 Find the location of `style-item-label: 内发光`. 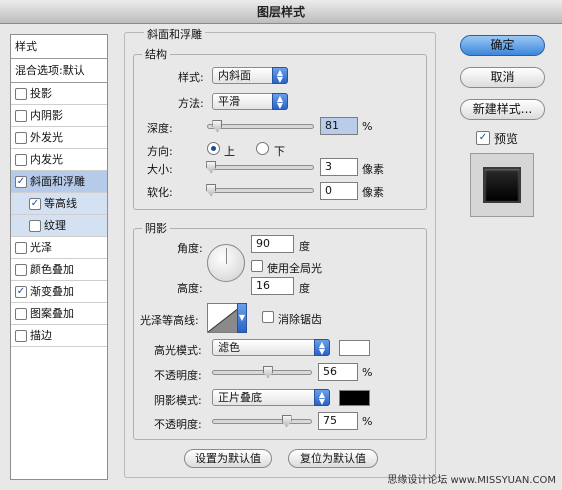

style-item-label: 内发光 is located at coordinates (46, 159).